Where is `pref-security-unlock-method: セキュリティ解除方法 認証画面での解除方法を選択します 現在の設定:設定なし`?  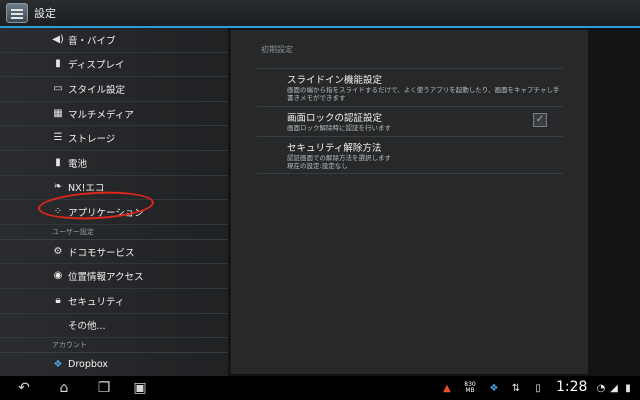
pref-security-unlock-method: セキュリティ解除方法 認証画面での解除方法を選択します 現在の設定:設定なし is located at coordinates (410, 155).